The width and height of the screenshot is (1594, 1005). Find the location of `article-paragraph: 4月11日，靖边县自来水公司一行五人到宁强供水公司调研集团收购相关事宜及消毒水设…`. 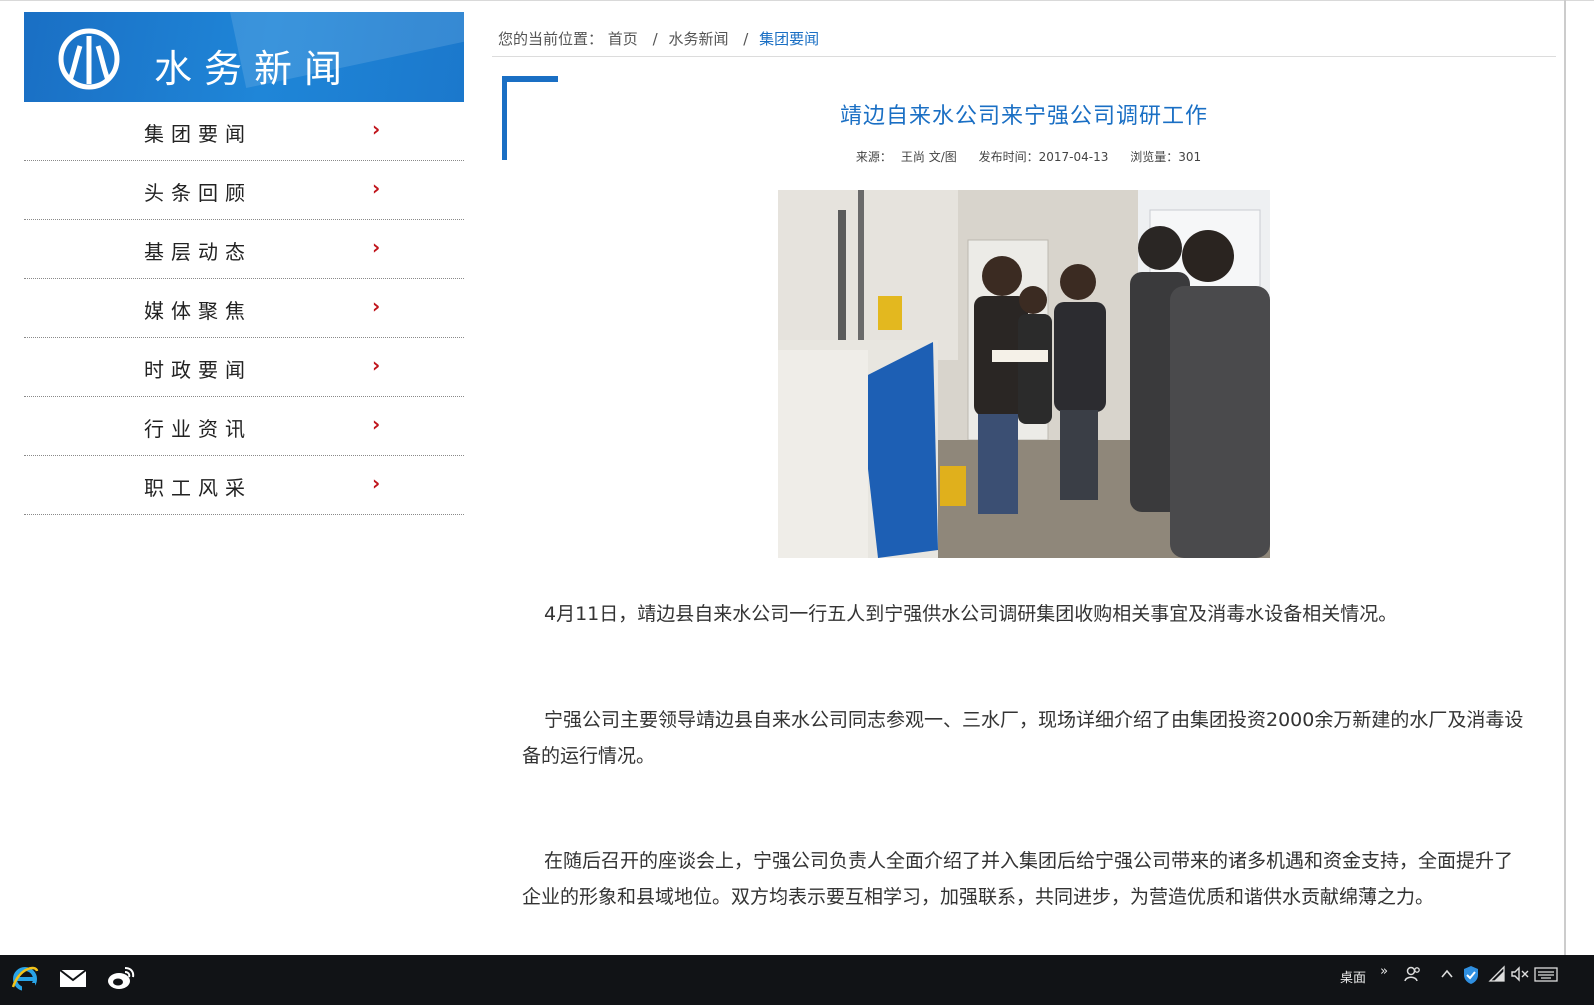

article-paragraph: 4月11日，靖边县自来水公司一行五人到宁强供水公司调研集团收购相关事宜及消毒水设… is located at coordinates (971, 614).